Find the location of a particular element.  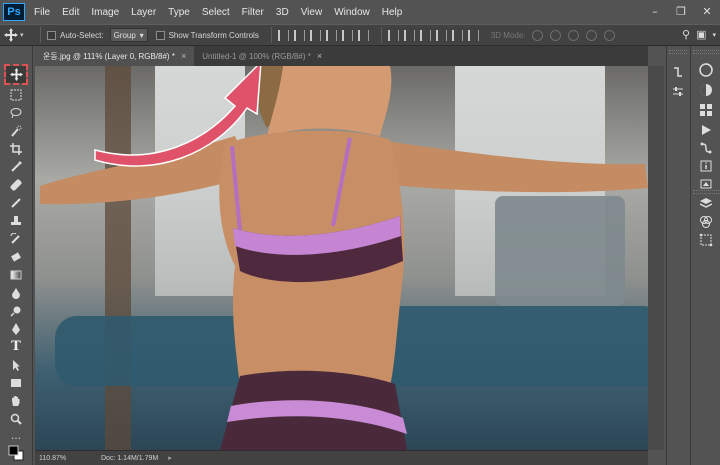

3d-roll-icon is located at coordinates (555, 35).